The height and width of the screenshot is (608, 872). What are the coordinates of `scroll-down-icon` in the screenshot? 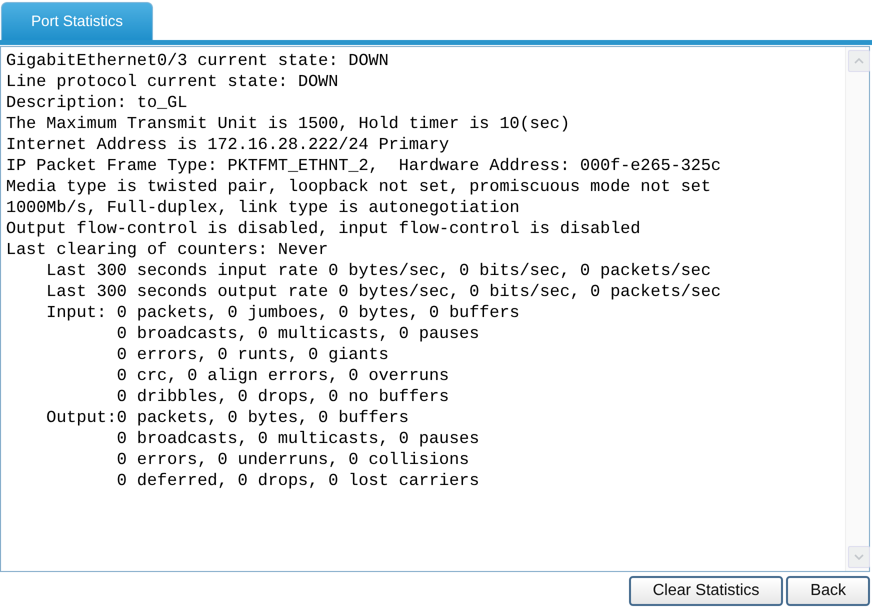 It's located at (859, 557).